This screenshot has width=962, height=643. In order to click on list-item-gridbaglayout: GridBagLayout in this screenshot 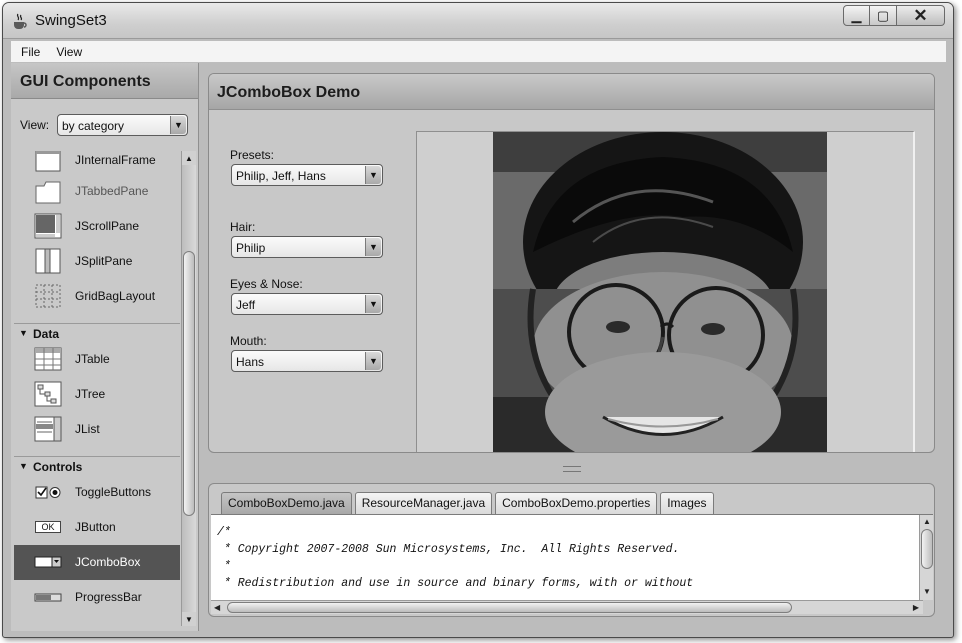, I will do `click(97, 296)`.